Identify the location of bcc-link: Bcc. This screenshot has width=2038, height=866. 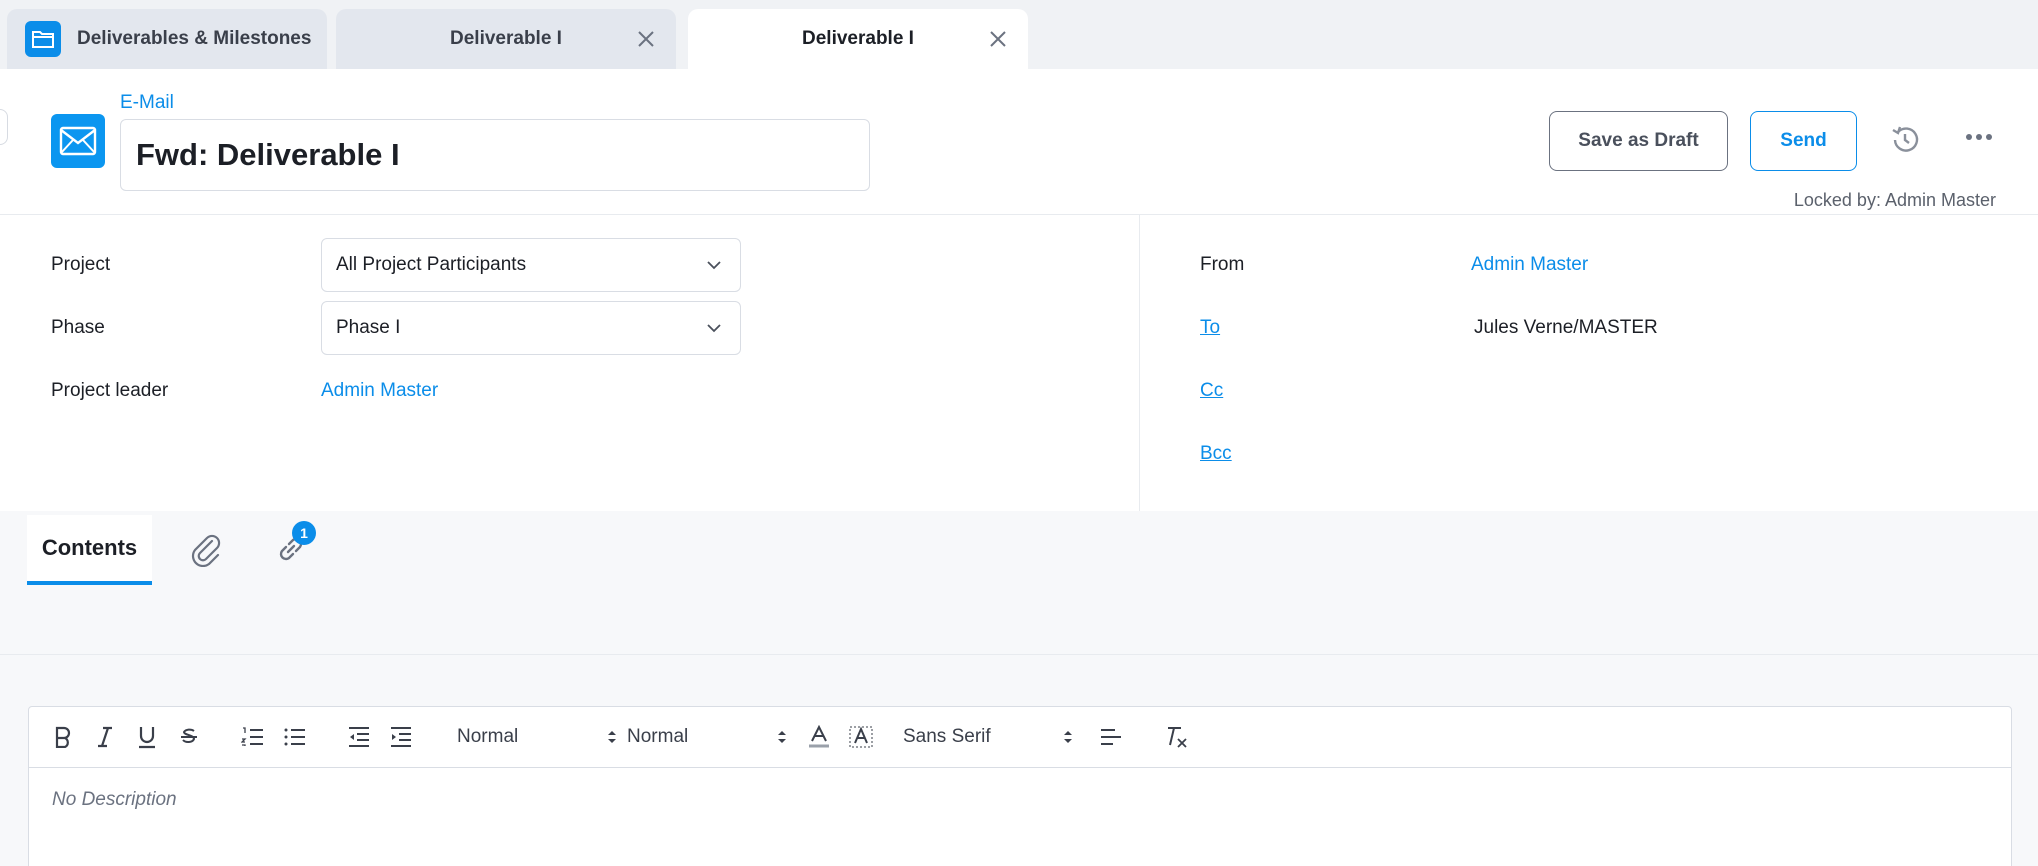
(1216, 454).